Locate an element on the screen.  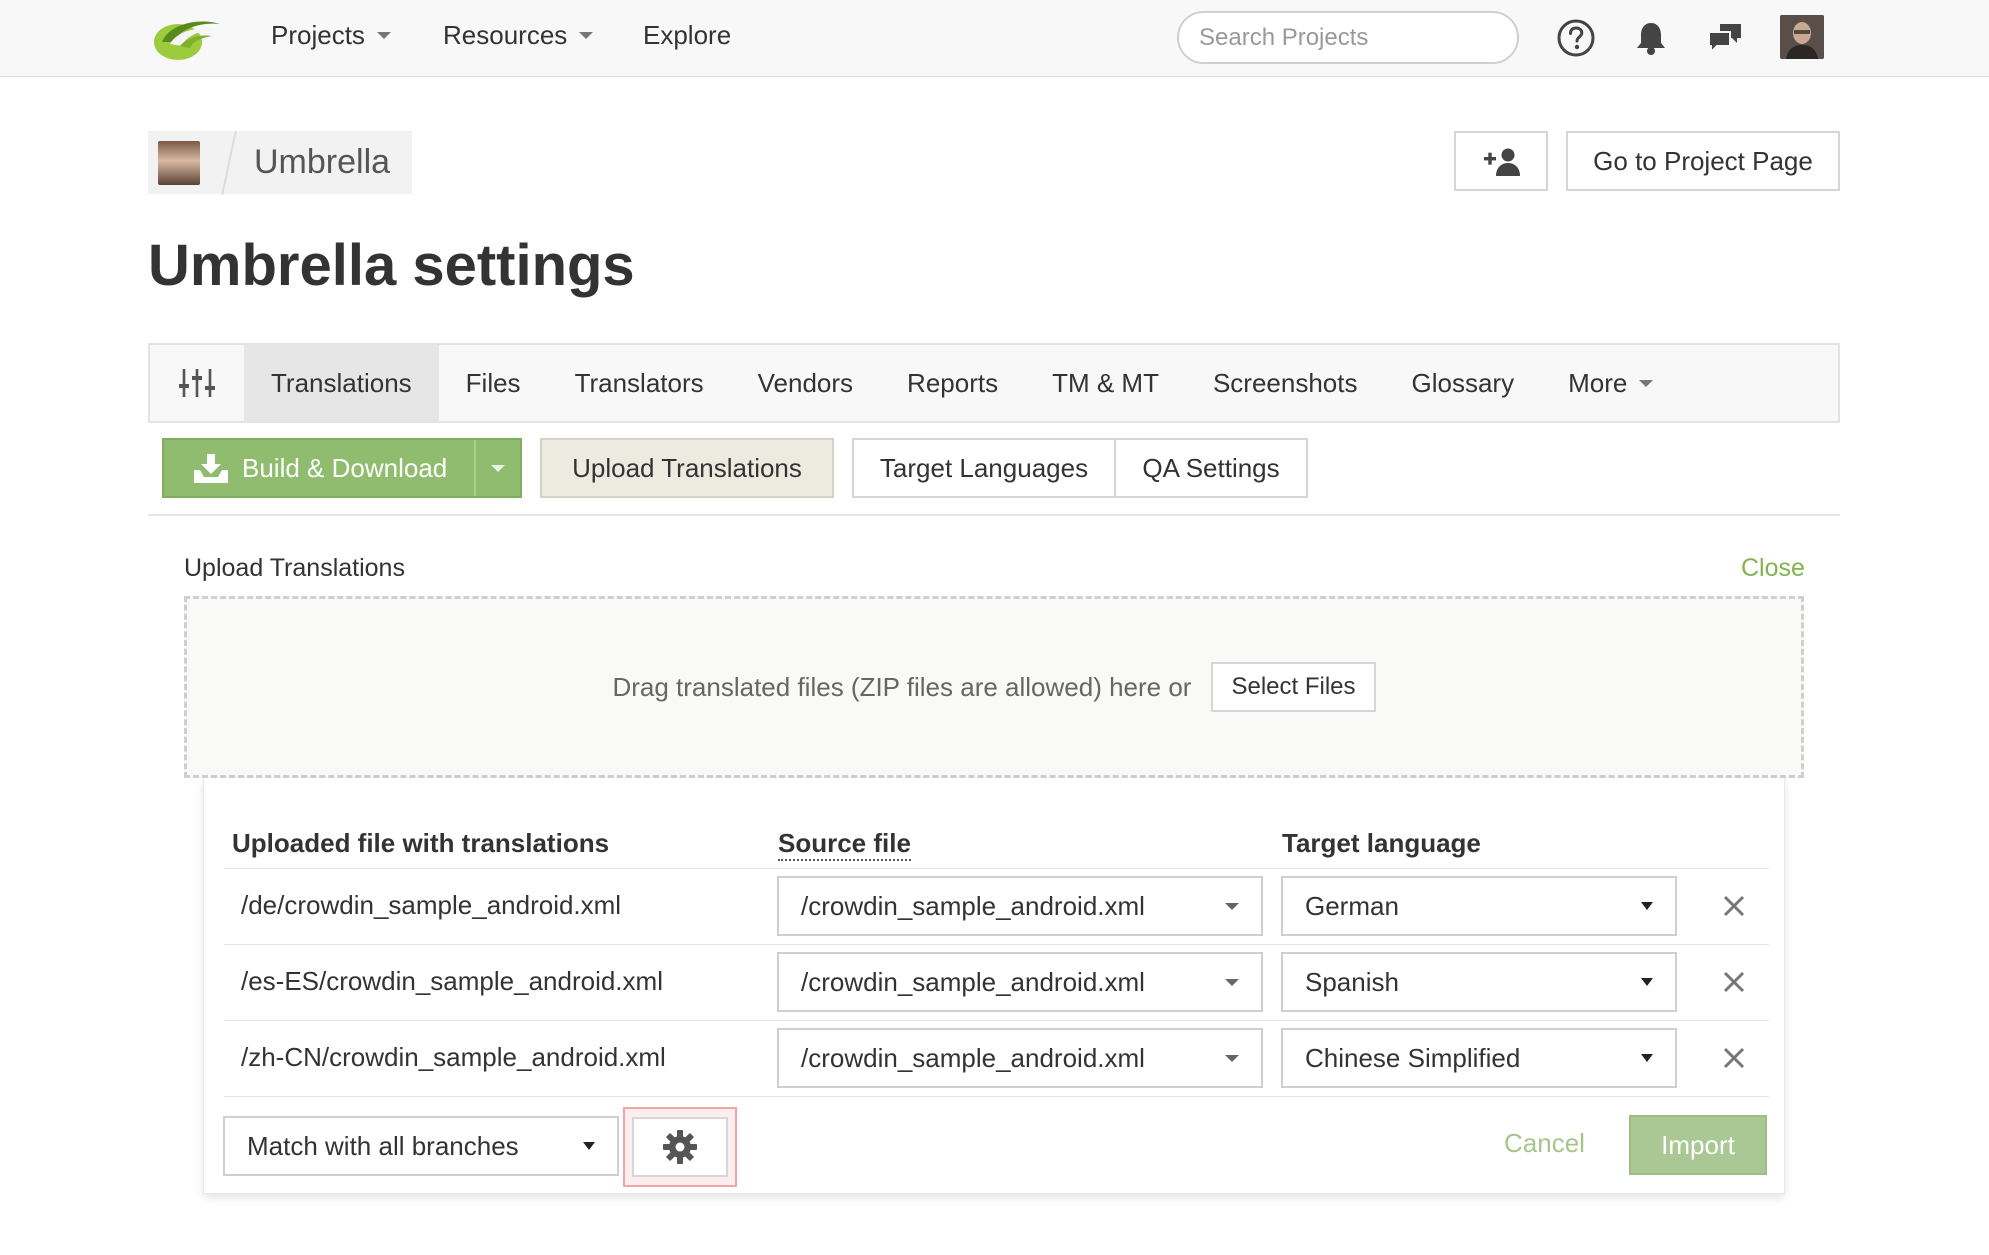
page-title: Umbrella settings is located at coordinates (391, 265).